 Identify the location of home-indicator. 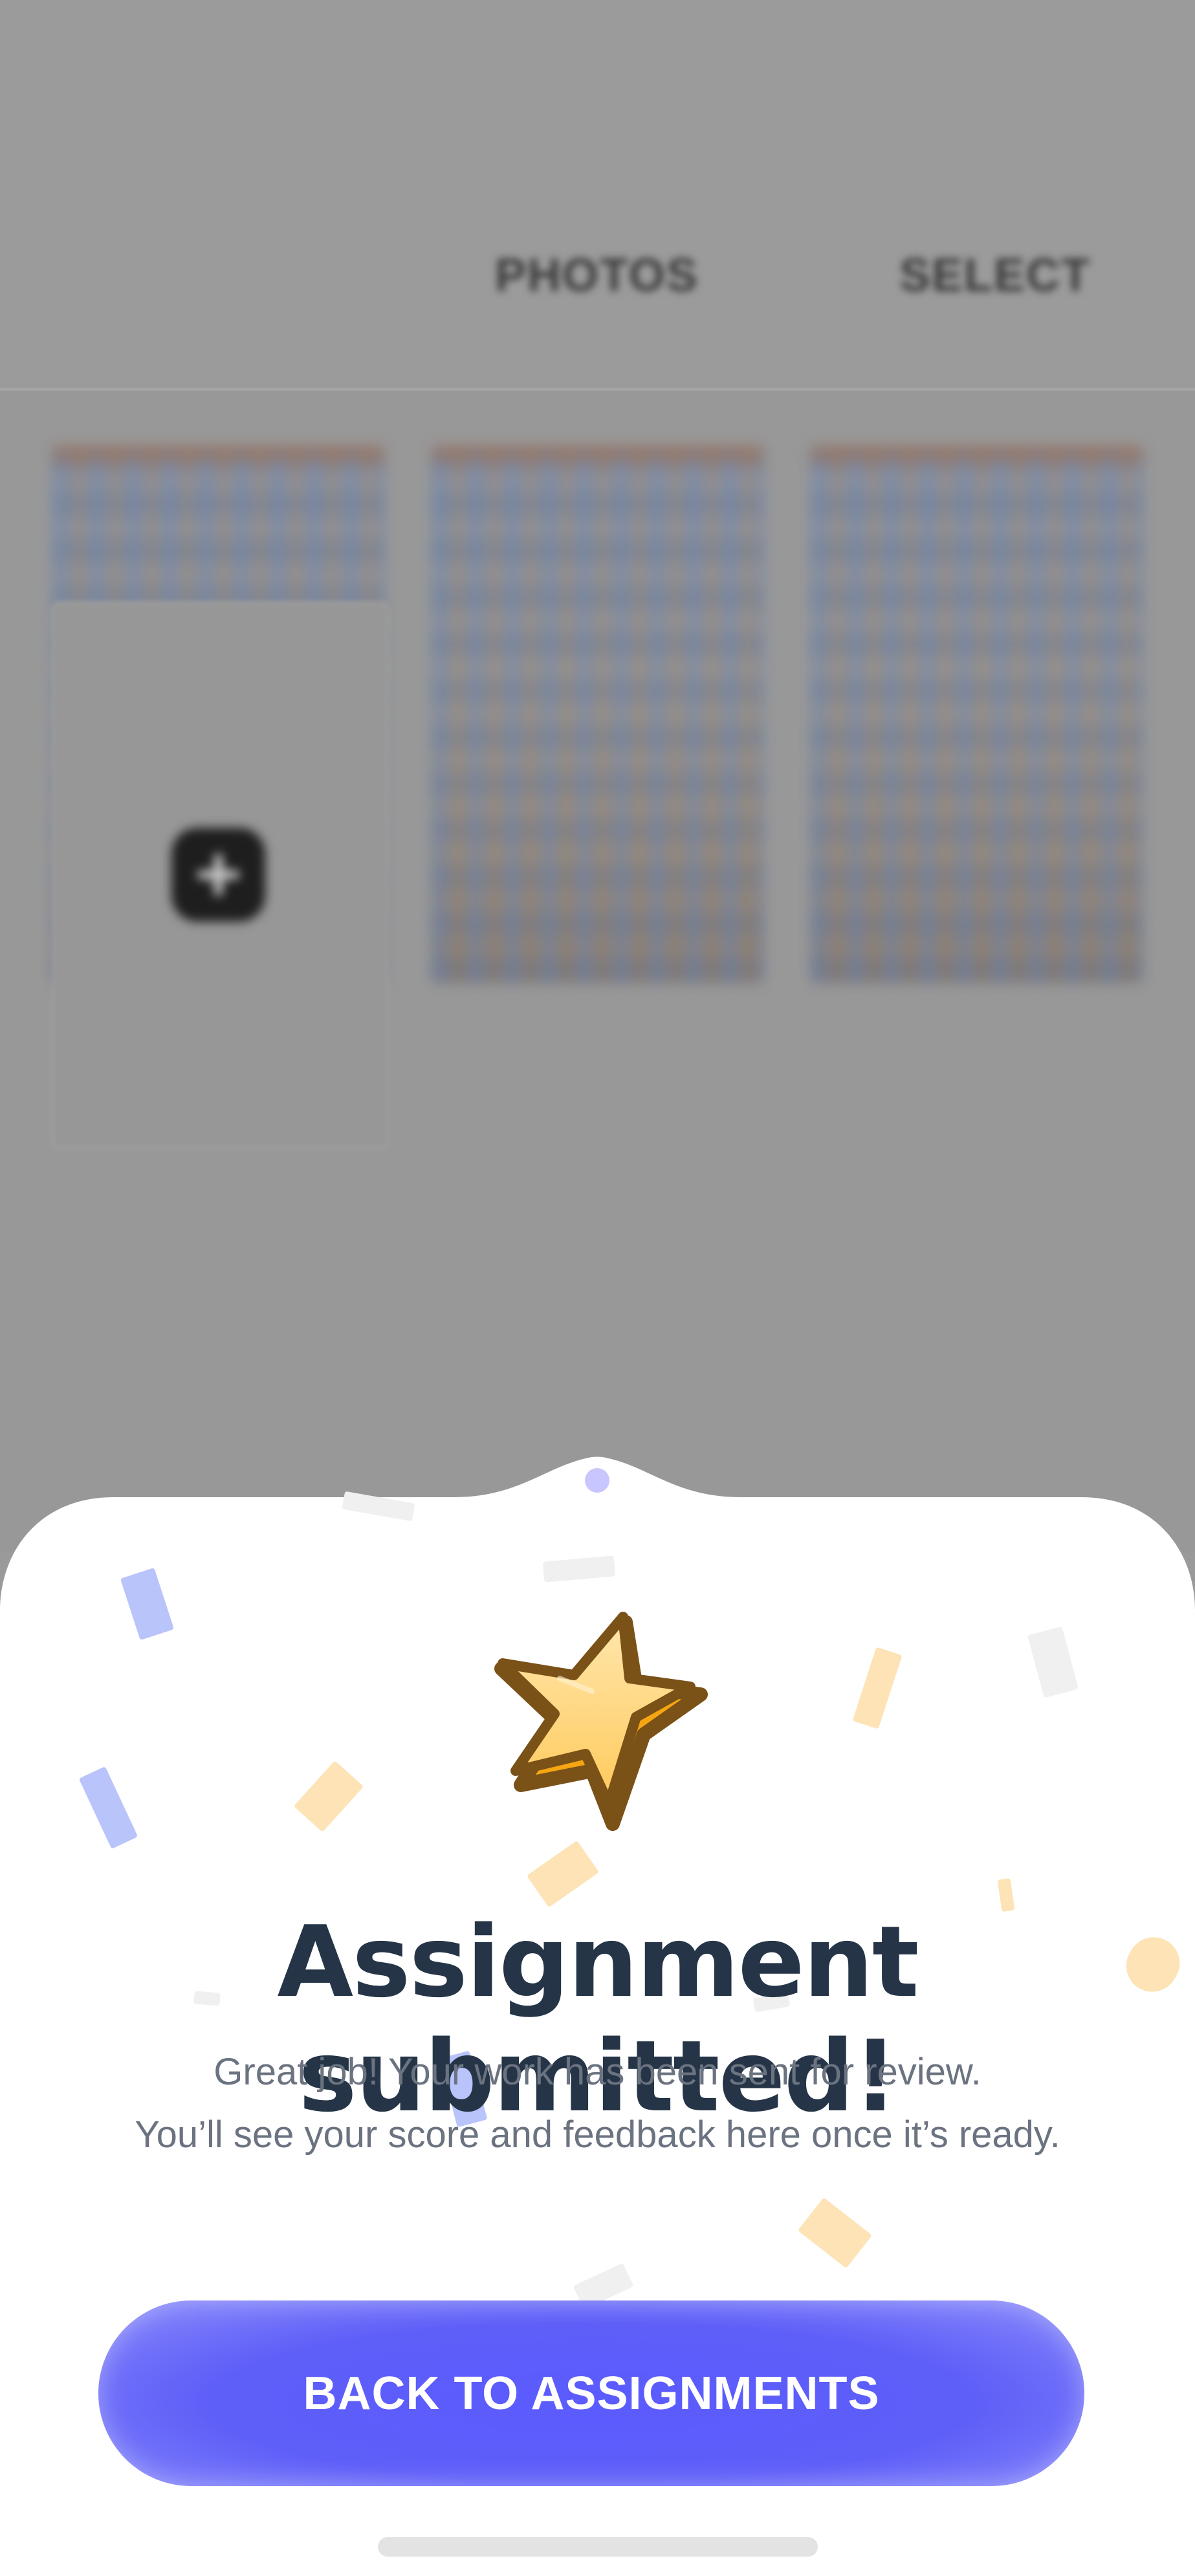
(598, 2547).